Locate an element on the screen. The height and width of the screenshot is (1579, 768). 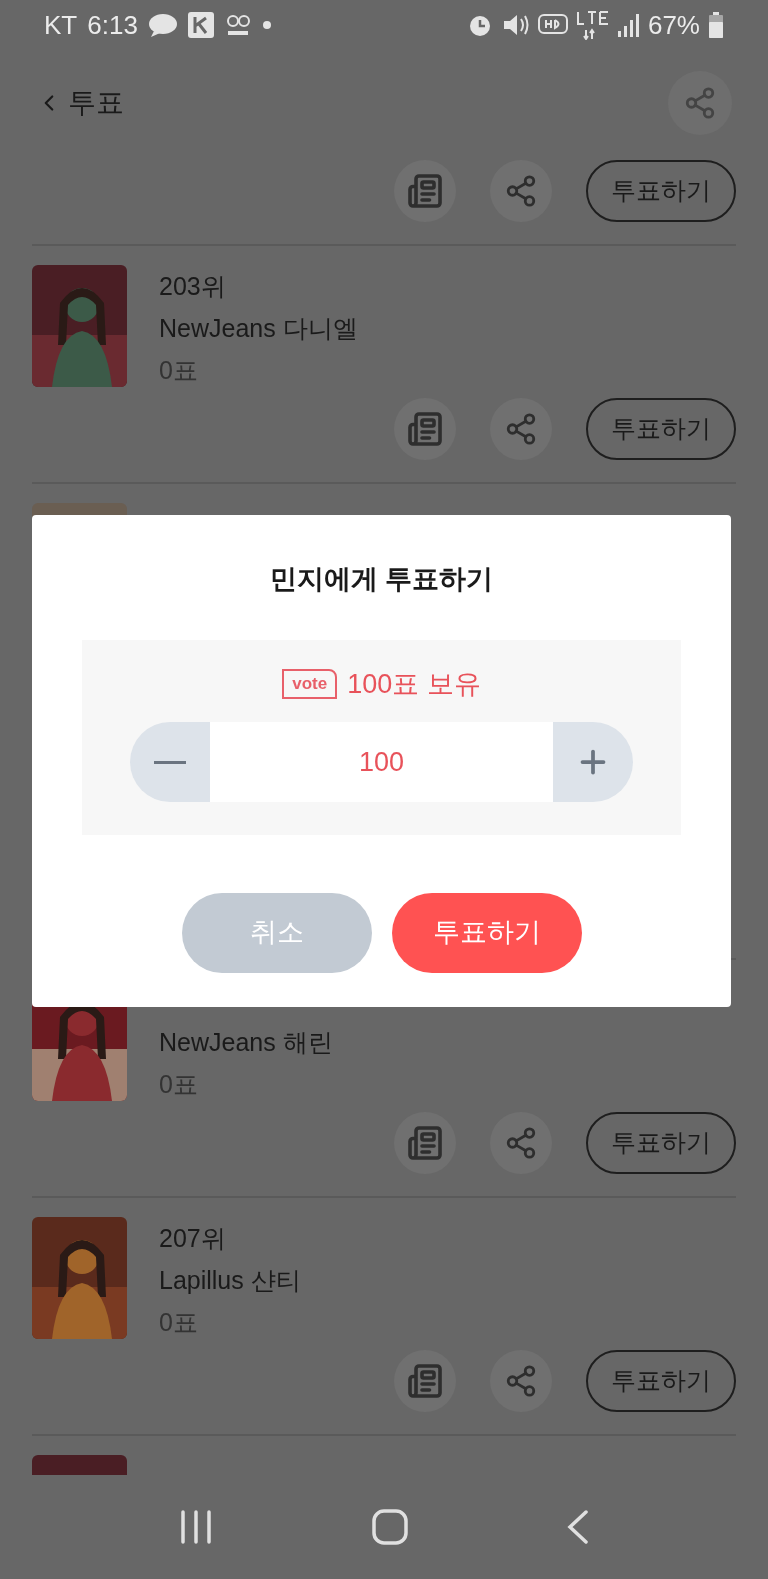
vote-balance: 100표 보유 is located at coordinates (414, 684).